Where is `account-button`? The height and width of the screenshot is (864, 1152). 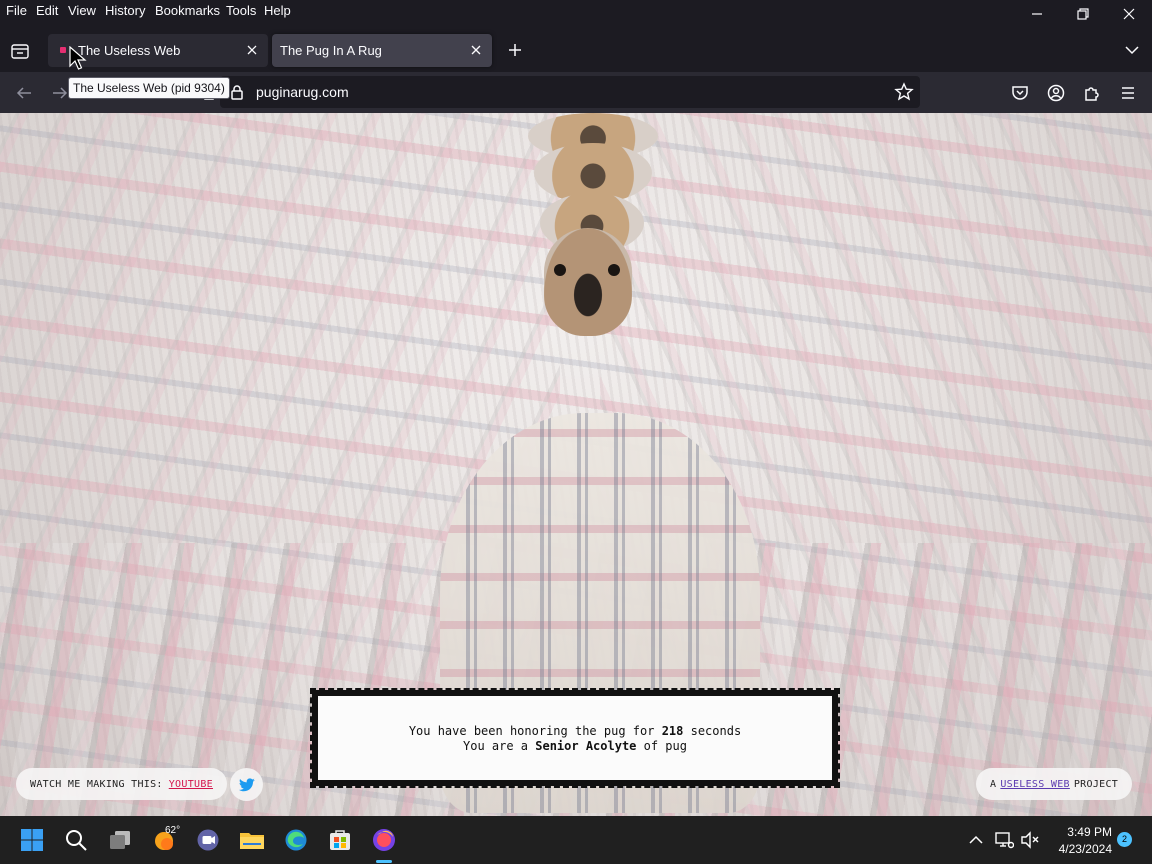
account-button is located at coordinates (1056, 93).